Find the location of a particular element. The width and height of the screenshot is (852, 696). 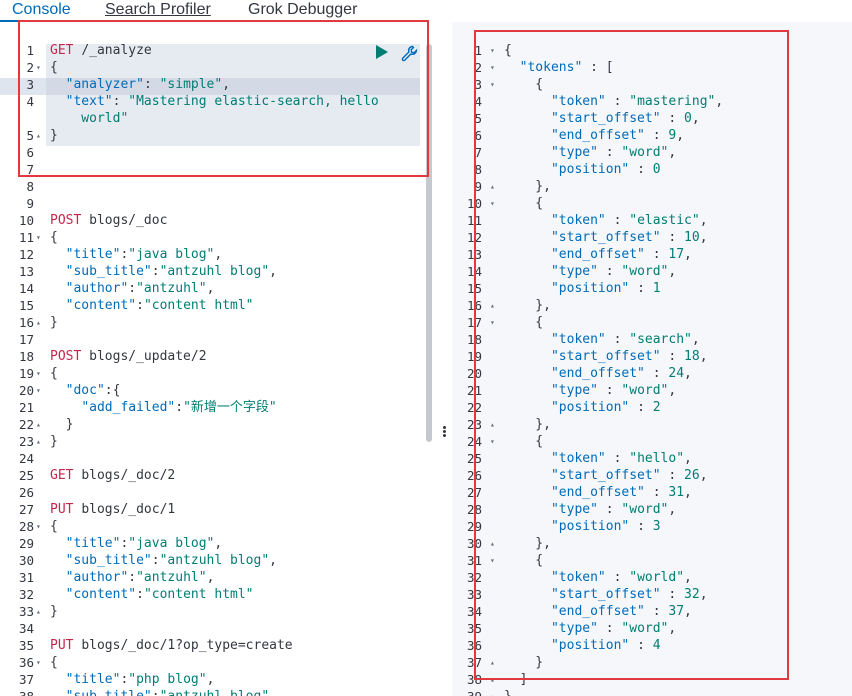

line-number: 12 is located at coordinates (474, 237).